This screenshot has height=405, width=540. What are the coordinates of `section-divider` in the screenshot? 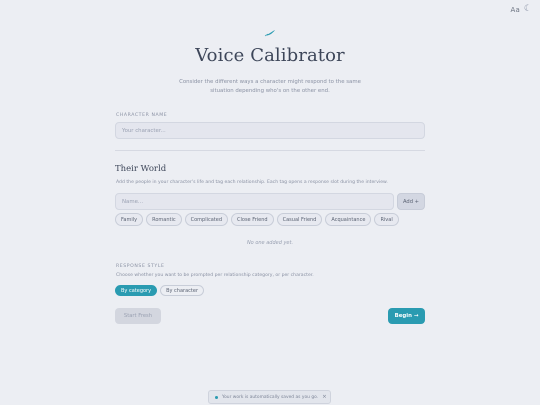 It's located at (270, 150).